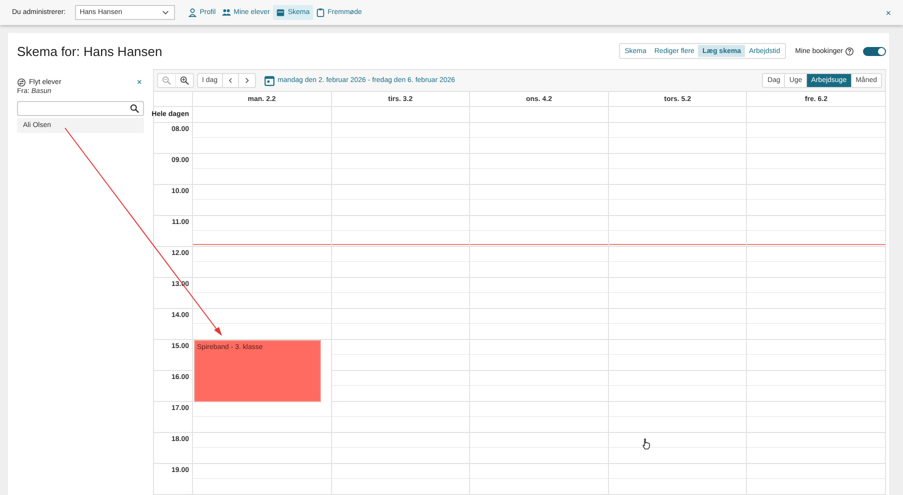 The width and height of the screenshot is (903, 495). Describe the element at coordinates (320, 12) in the screenshot. I see `clipboard-icon` at that location.